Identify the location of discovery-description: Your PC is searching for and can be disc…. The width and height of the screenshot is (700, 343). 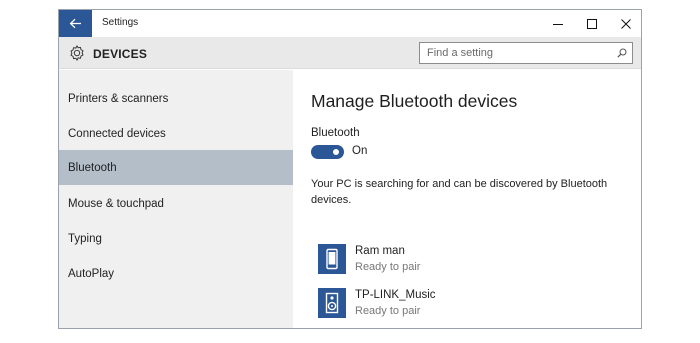
(459, 192).